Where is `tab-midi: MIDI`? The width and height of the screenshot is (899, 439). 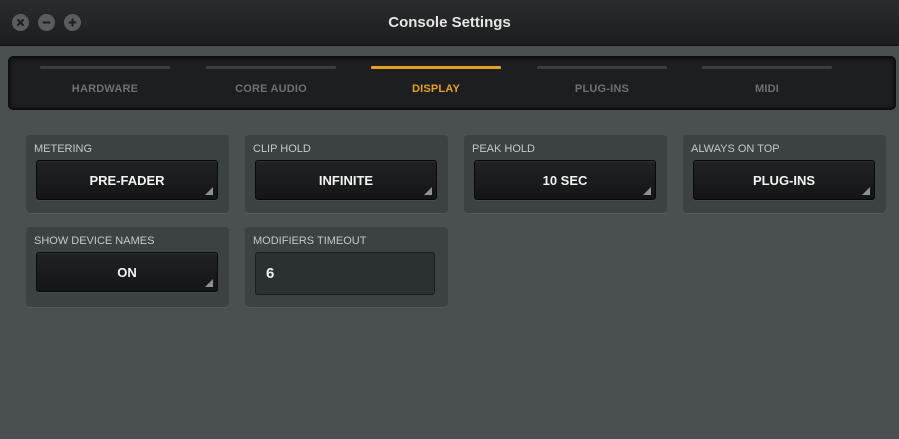 tab-midi: MIDI is located at coordinates (767, 83).